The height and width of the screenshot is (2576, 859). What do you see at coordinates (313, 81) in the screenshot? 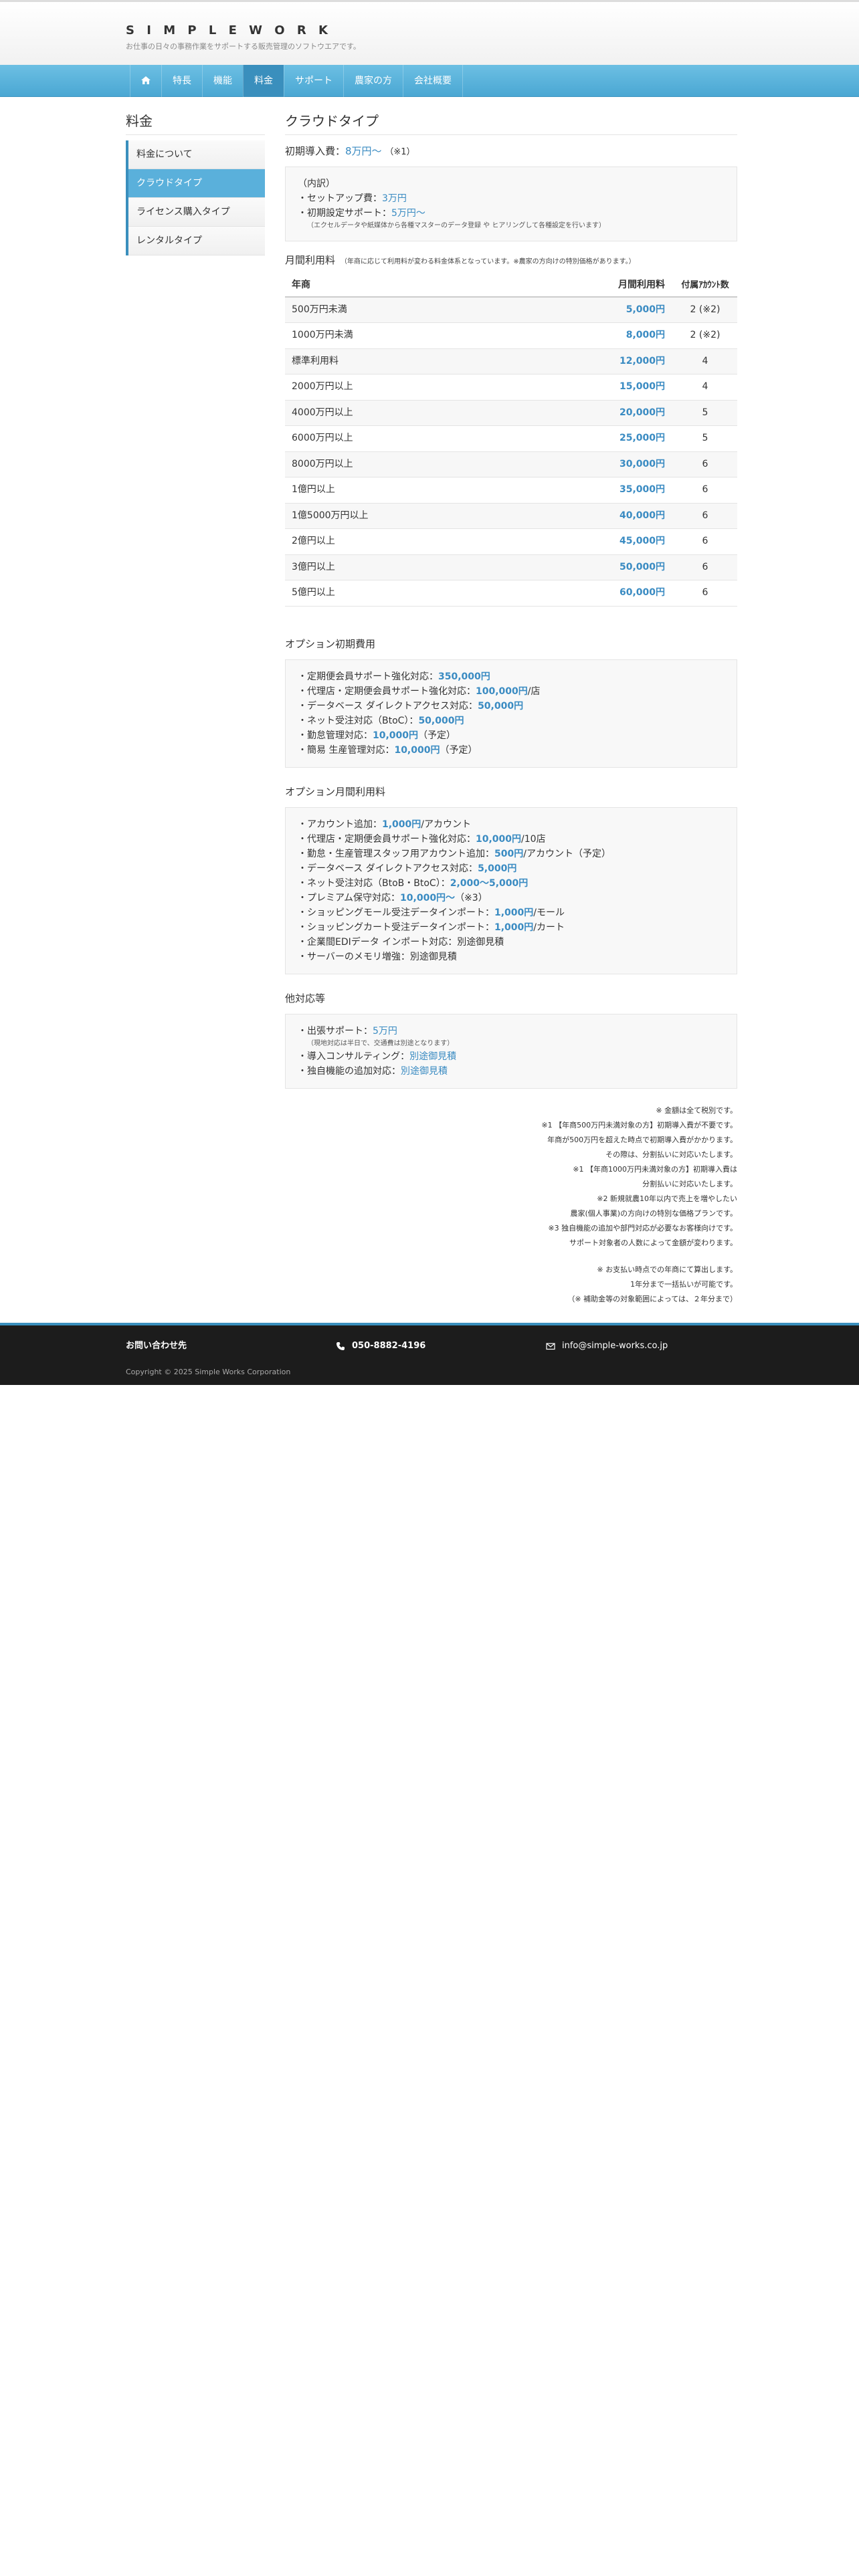
I see `nav-support: サポート` at bounding box center [313, 81].